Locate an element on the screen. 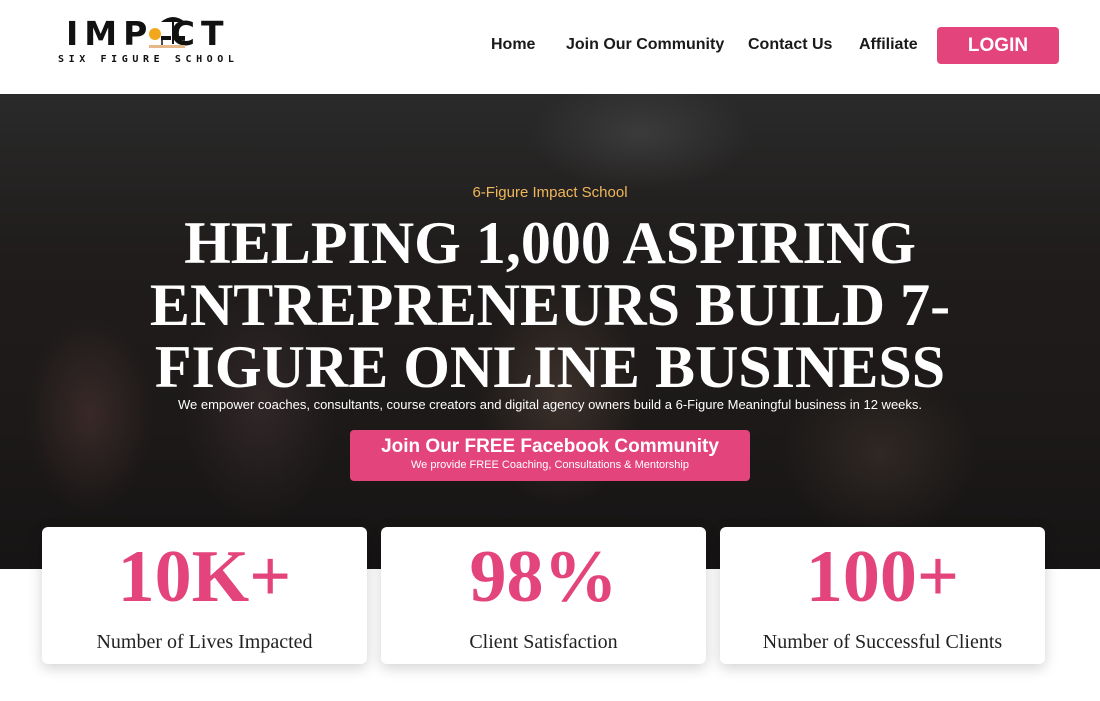 This screenshot has height=701, width=1100. nav-join-community-link: Join Our Community is located at coordinates (645, 45).